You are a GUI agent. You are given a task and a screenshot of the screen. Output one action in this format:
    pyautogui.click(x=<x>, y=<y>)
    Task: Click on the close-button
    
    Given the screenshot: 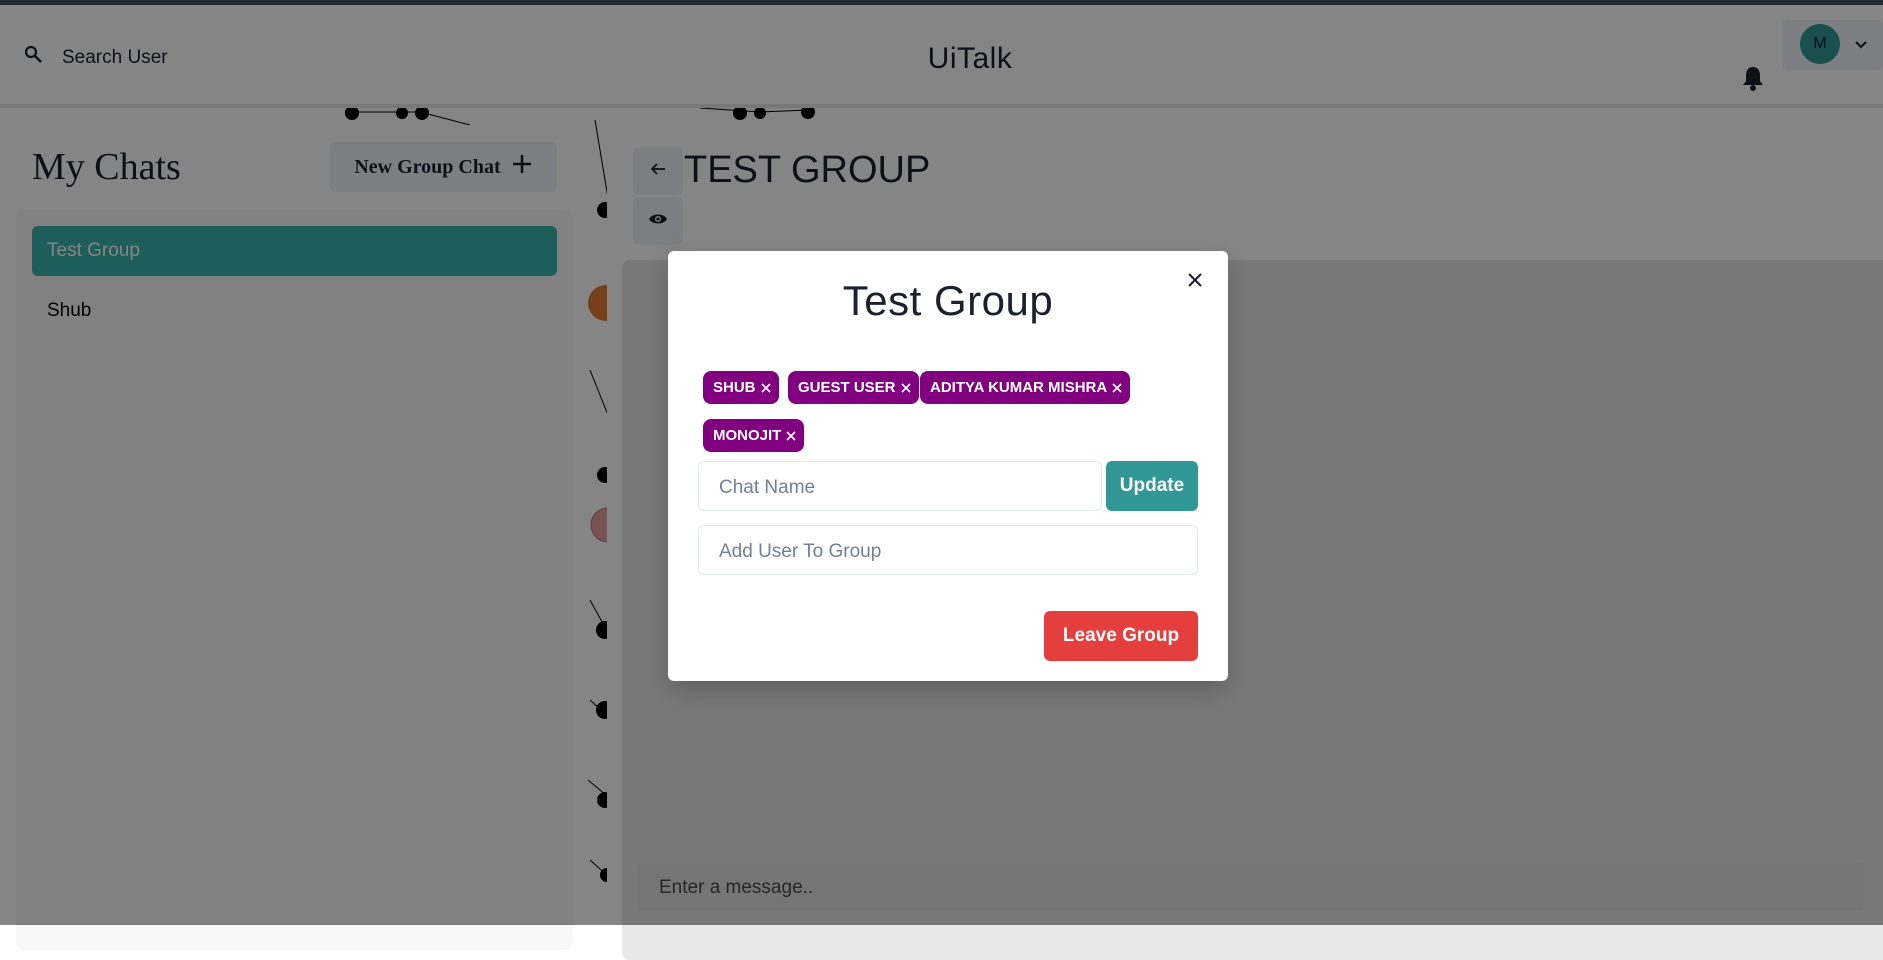 What is the action you would take?
    pyautogui.click(x=1195, y=282)
    